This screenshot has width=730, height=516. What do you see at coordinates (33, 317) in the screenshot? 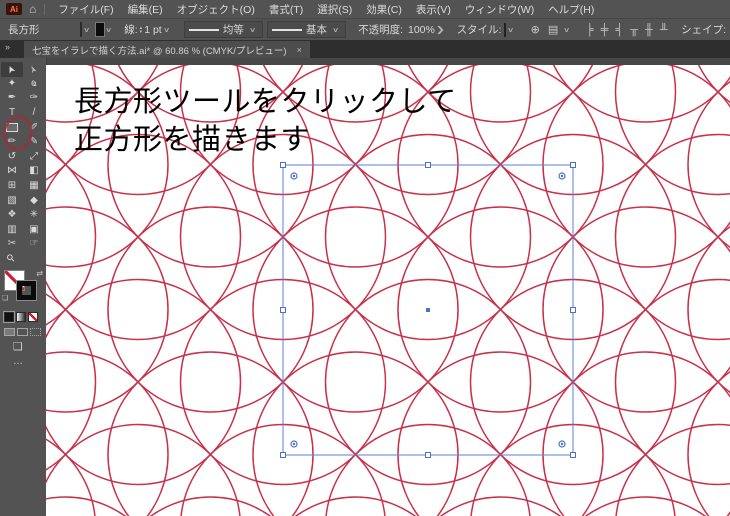
I see `none-mode-swatch` at bounding box center [33, 317].